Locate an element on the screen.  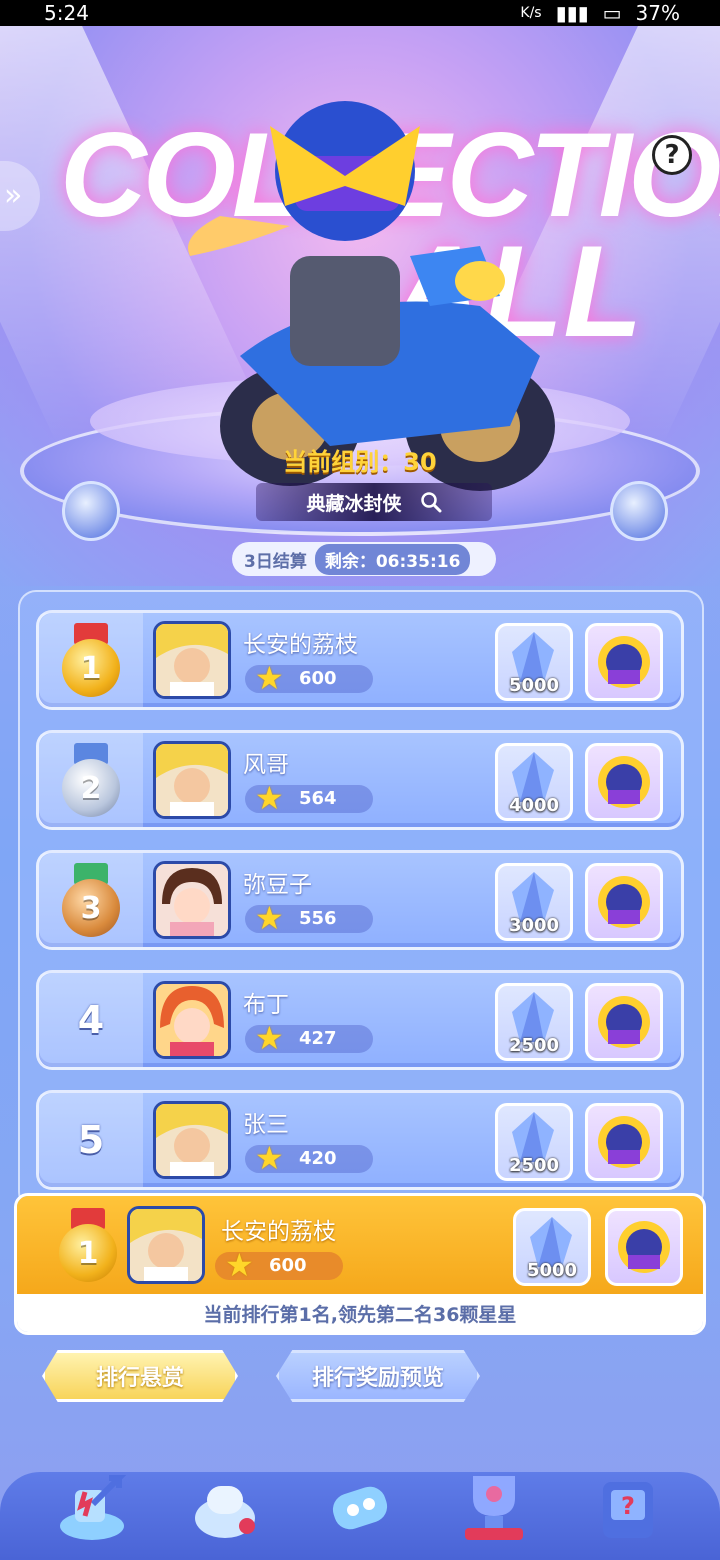
star-count: ★ 420 is located at coordinates (309, 1158).